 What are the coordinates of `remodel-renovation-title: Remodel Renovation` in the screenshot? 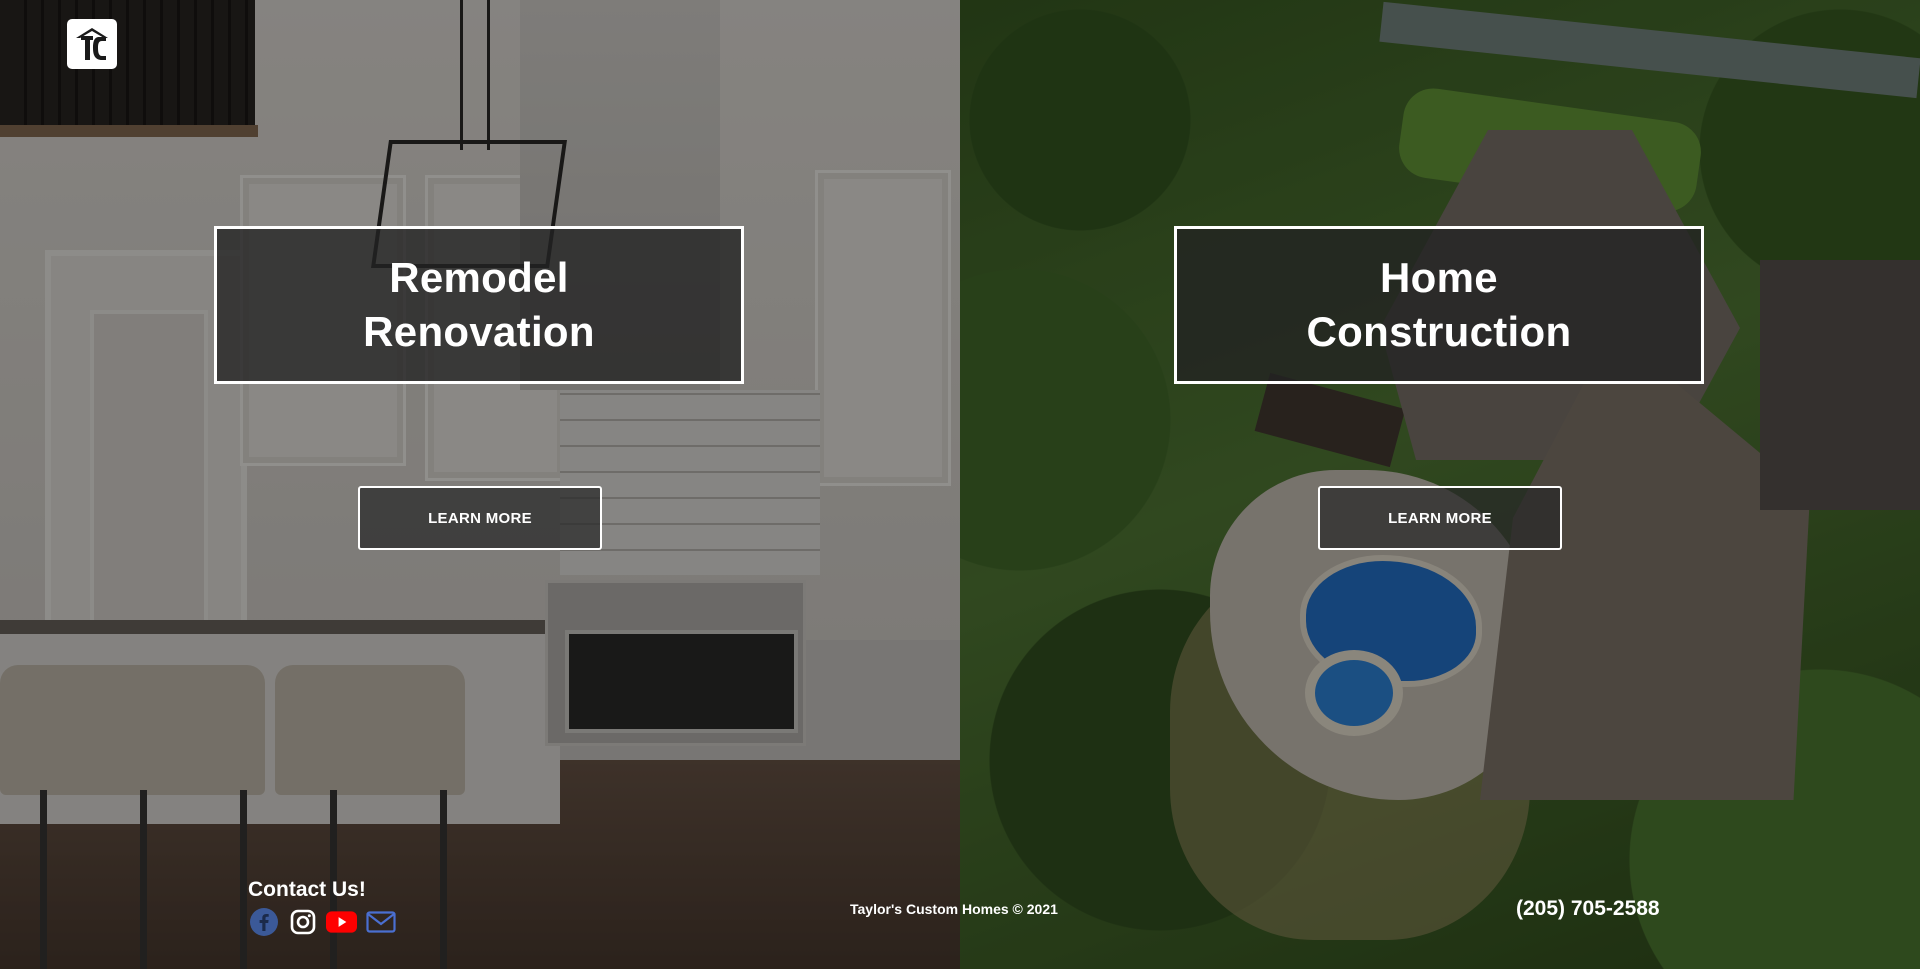 It's located at (479, 304).